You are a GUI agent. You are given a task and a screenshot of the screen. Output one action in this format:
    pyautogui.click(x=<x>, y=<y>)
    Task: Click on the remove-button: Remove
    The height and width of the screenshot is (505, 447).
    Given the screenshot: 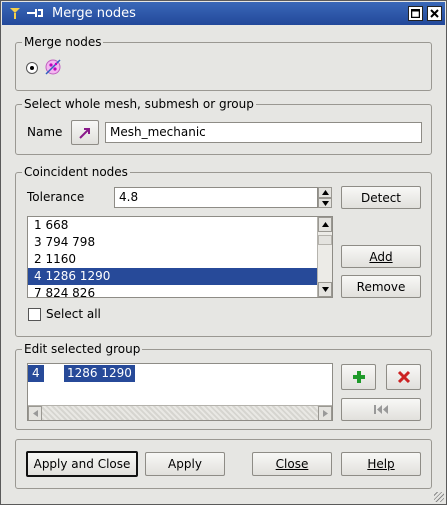 What is the action you would take?
    pyautogui.click(x=381, y=286)
    